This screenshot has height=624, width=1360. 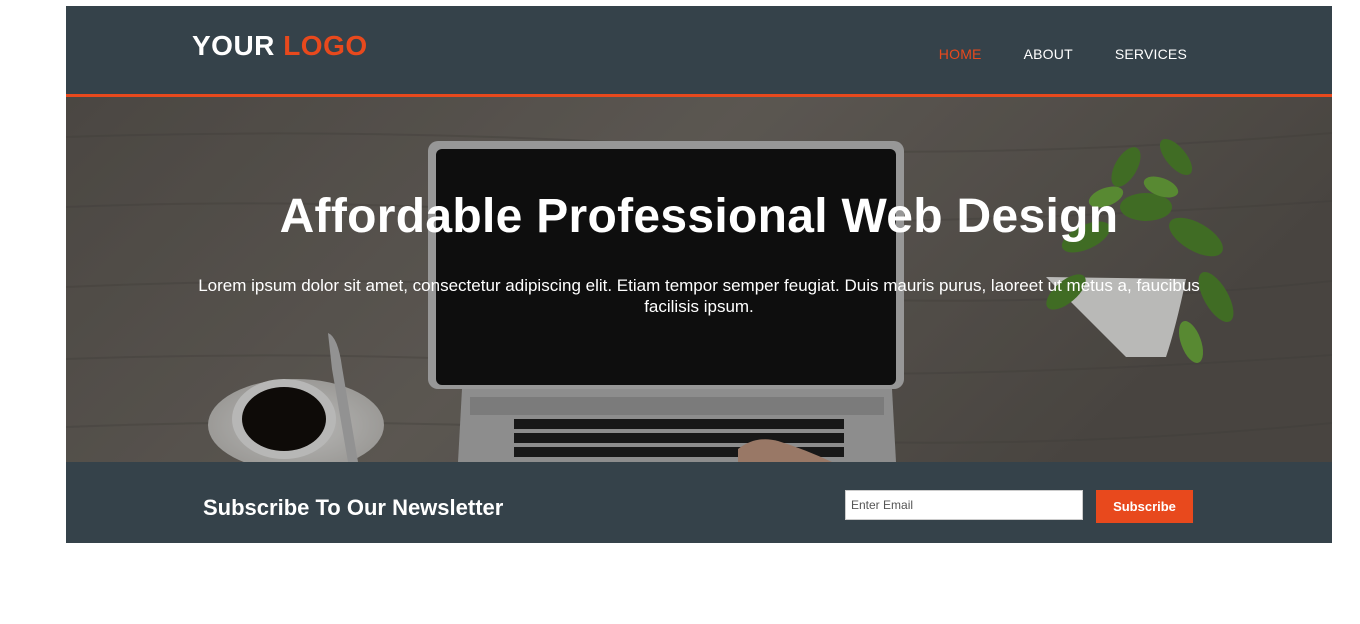 What do you see at coordinates (325, 45) in the screenshot?
I see `logo-text-logo: LOGO` at bounding box center [325, 45].